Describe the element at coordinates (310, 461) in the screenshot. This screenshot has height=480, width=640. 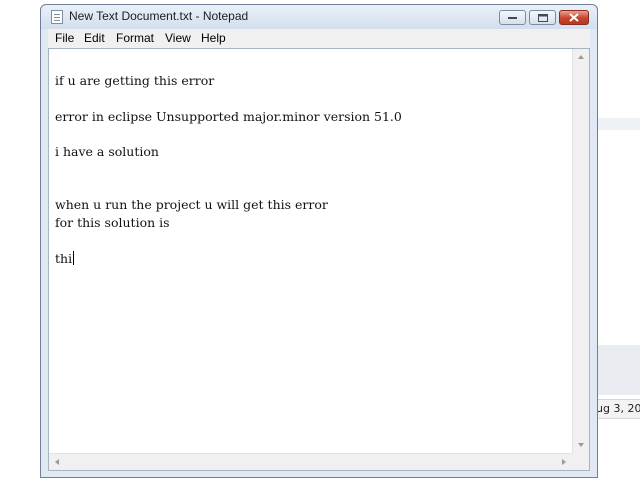
I see `horizontal-scrollbar` at that location.